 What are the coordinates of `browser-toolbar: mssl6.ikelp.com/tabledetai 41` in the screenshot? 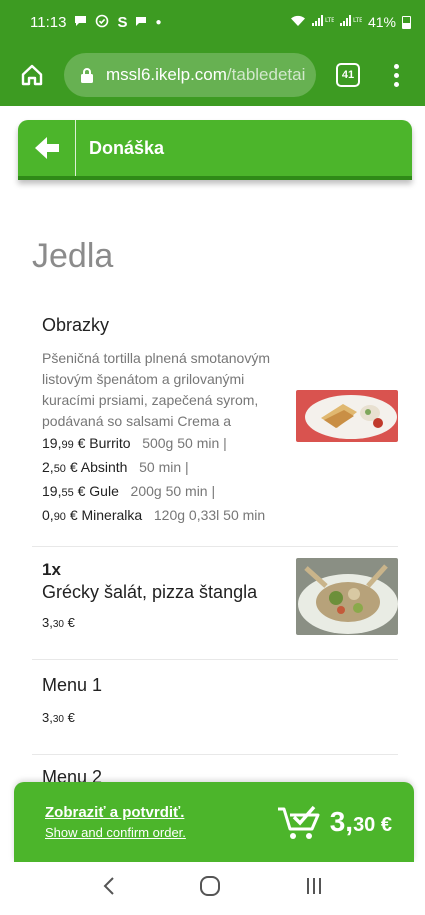 It's located at (212, 75).